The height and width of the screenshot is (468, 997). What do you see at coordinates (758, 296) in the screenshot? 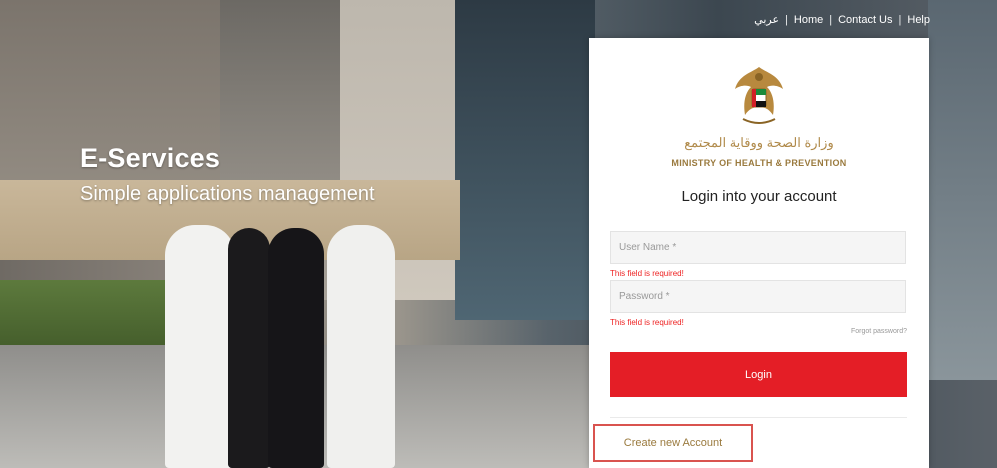
I see `password-field` at bounding box center [758, 296].